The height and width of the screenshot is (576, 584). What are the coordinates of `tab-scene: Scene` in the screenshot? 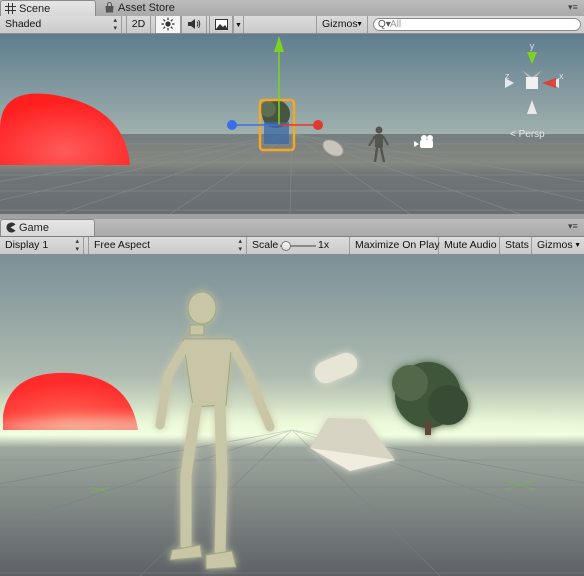 It's located at (48, 8).